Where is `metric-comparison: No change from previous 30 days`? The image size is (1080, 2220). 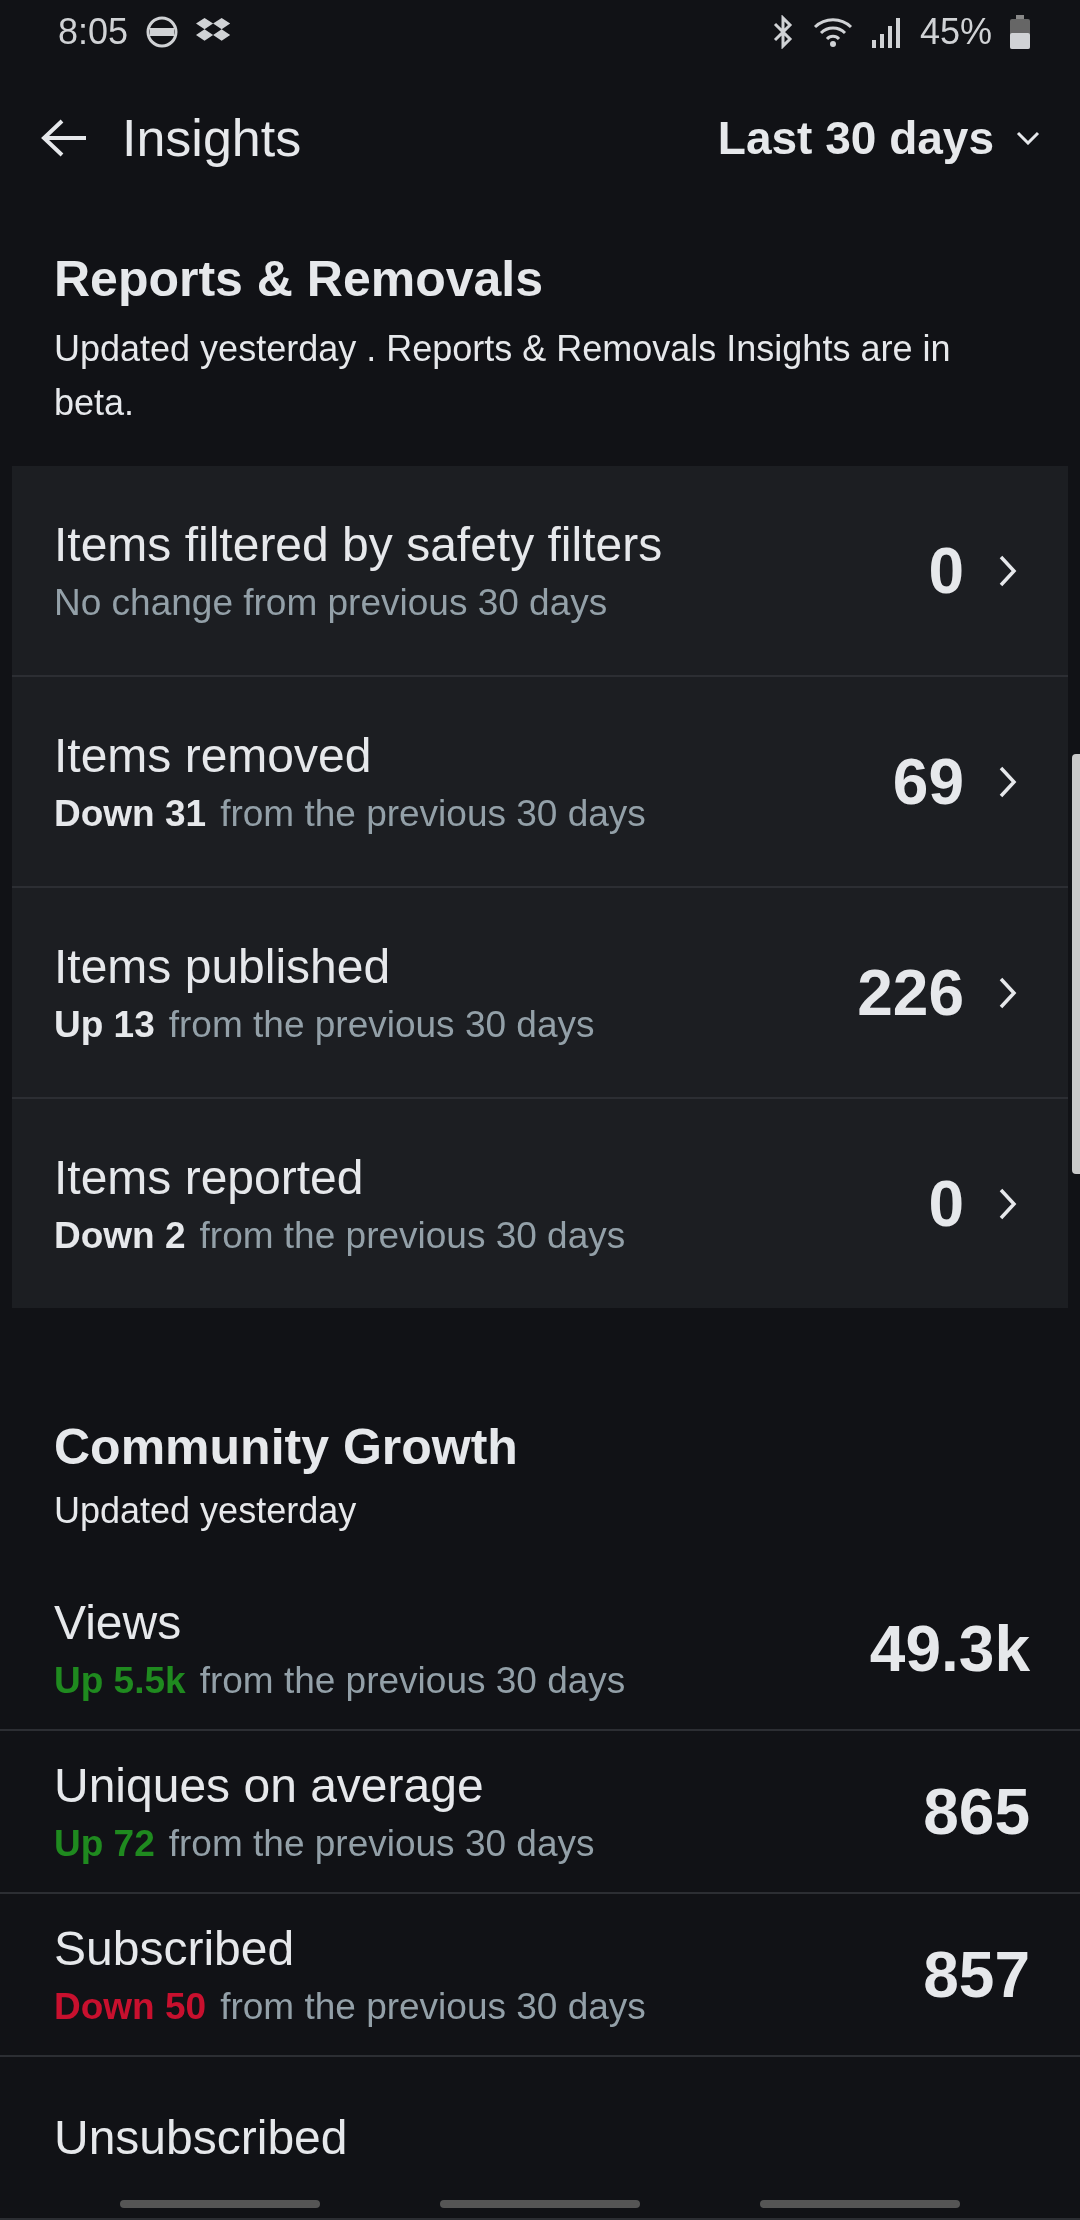
metric-comparison: No change from previous 30 days is located at coordinates (331, 603).